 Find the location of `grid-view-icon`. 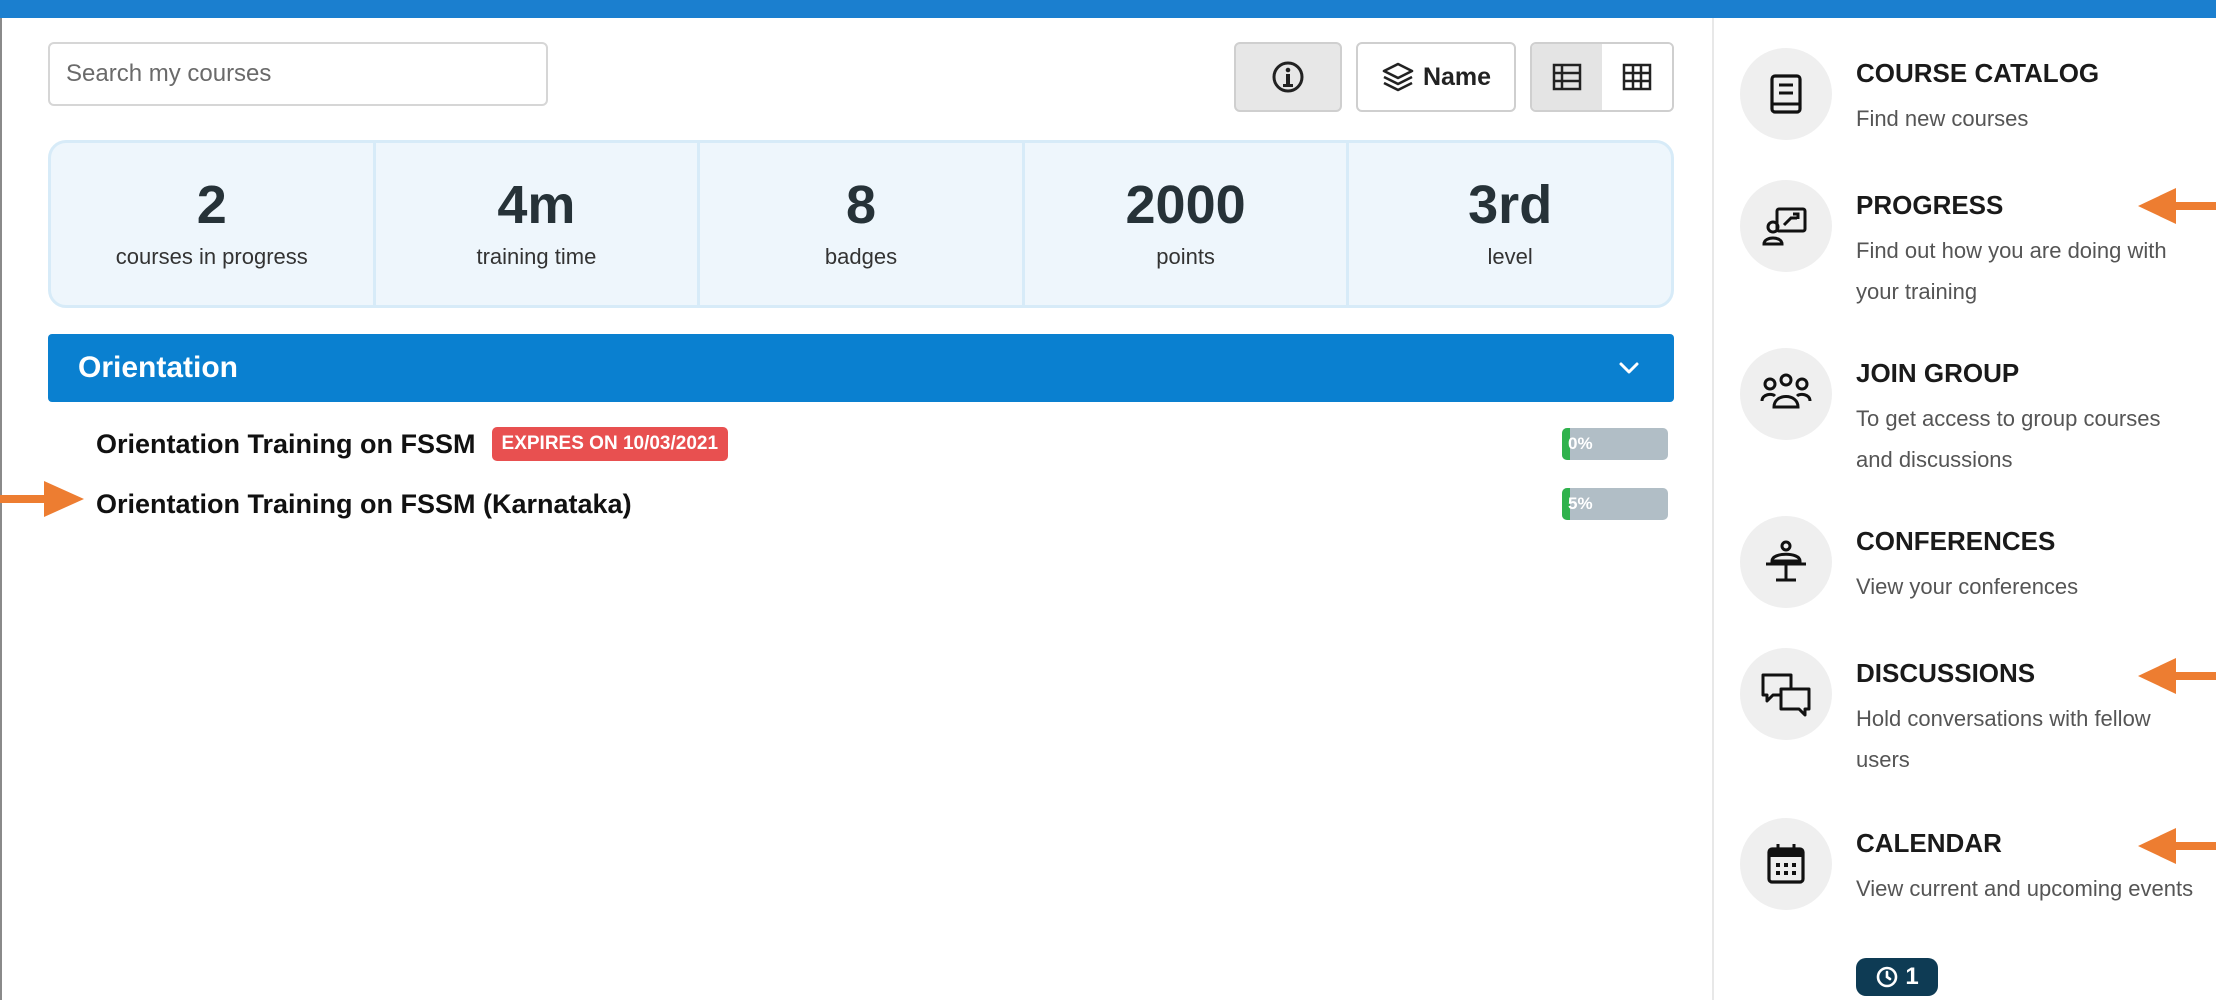

grid-view-icon is located at coordinates (1637, 77).